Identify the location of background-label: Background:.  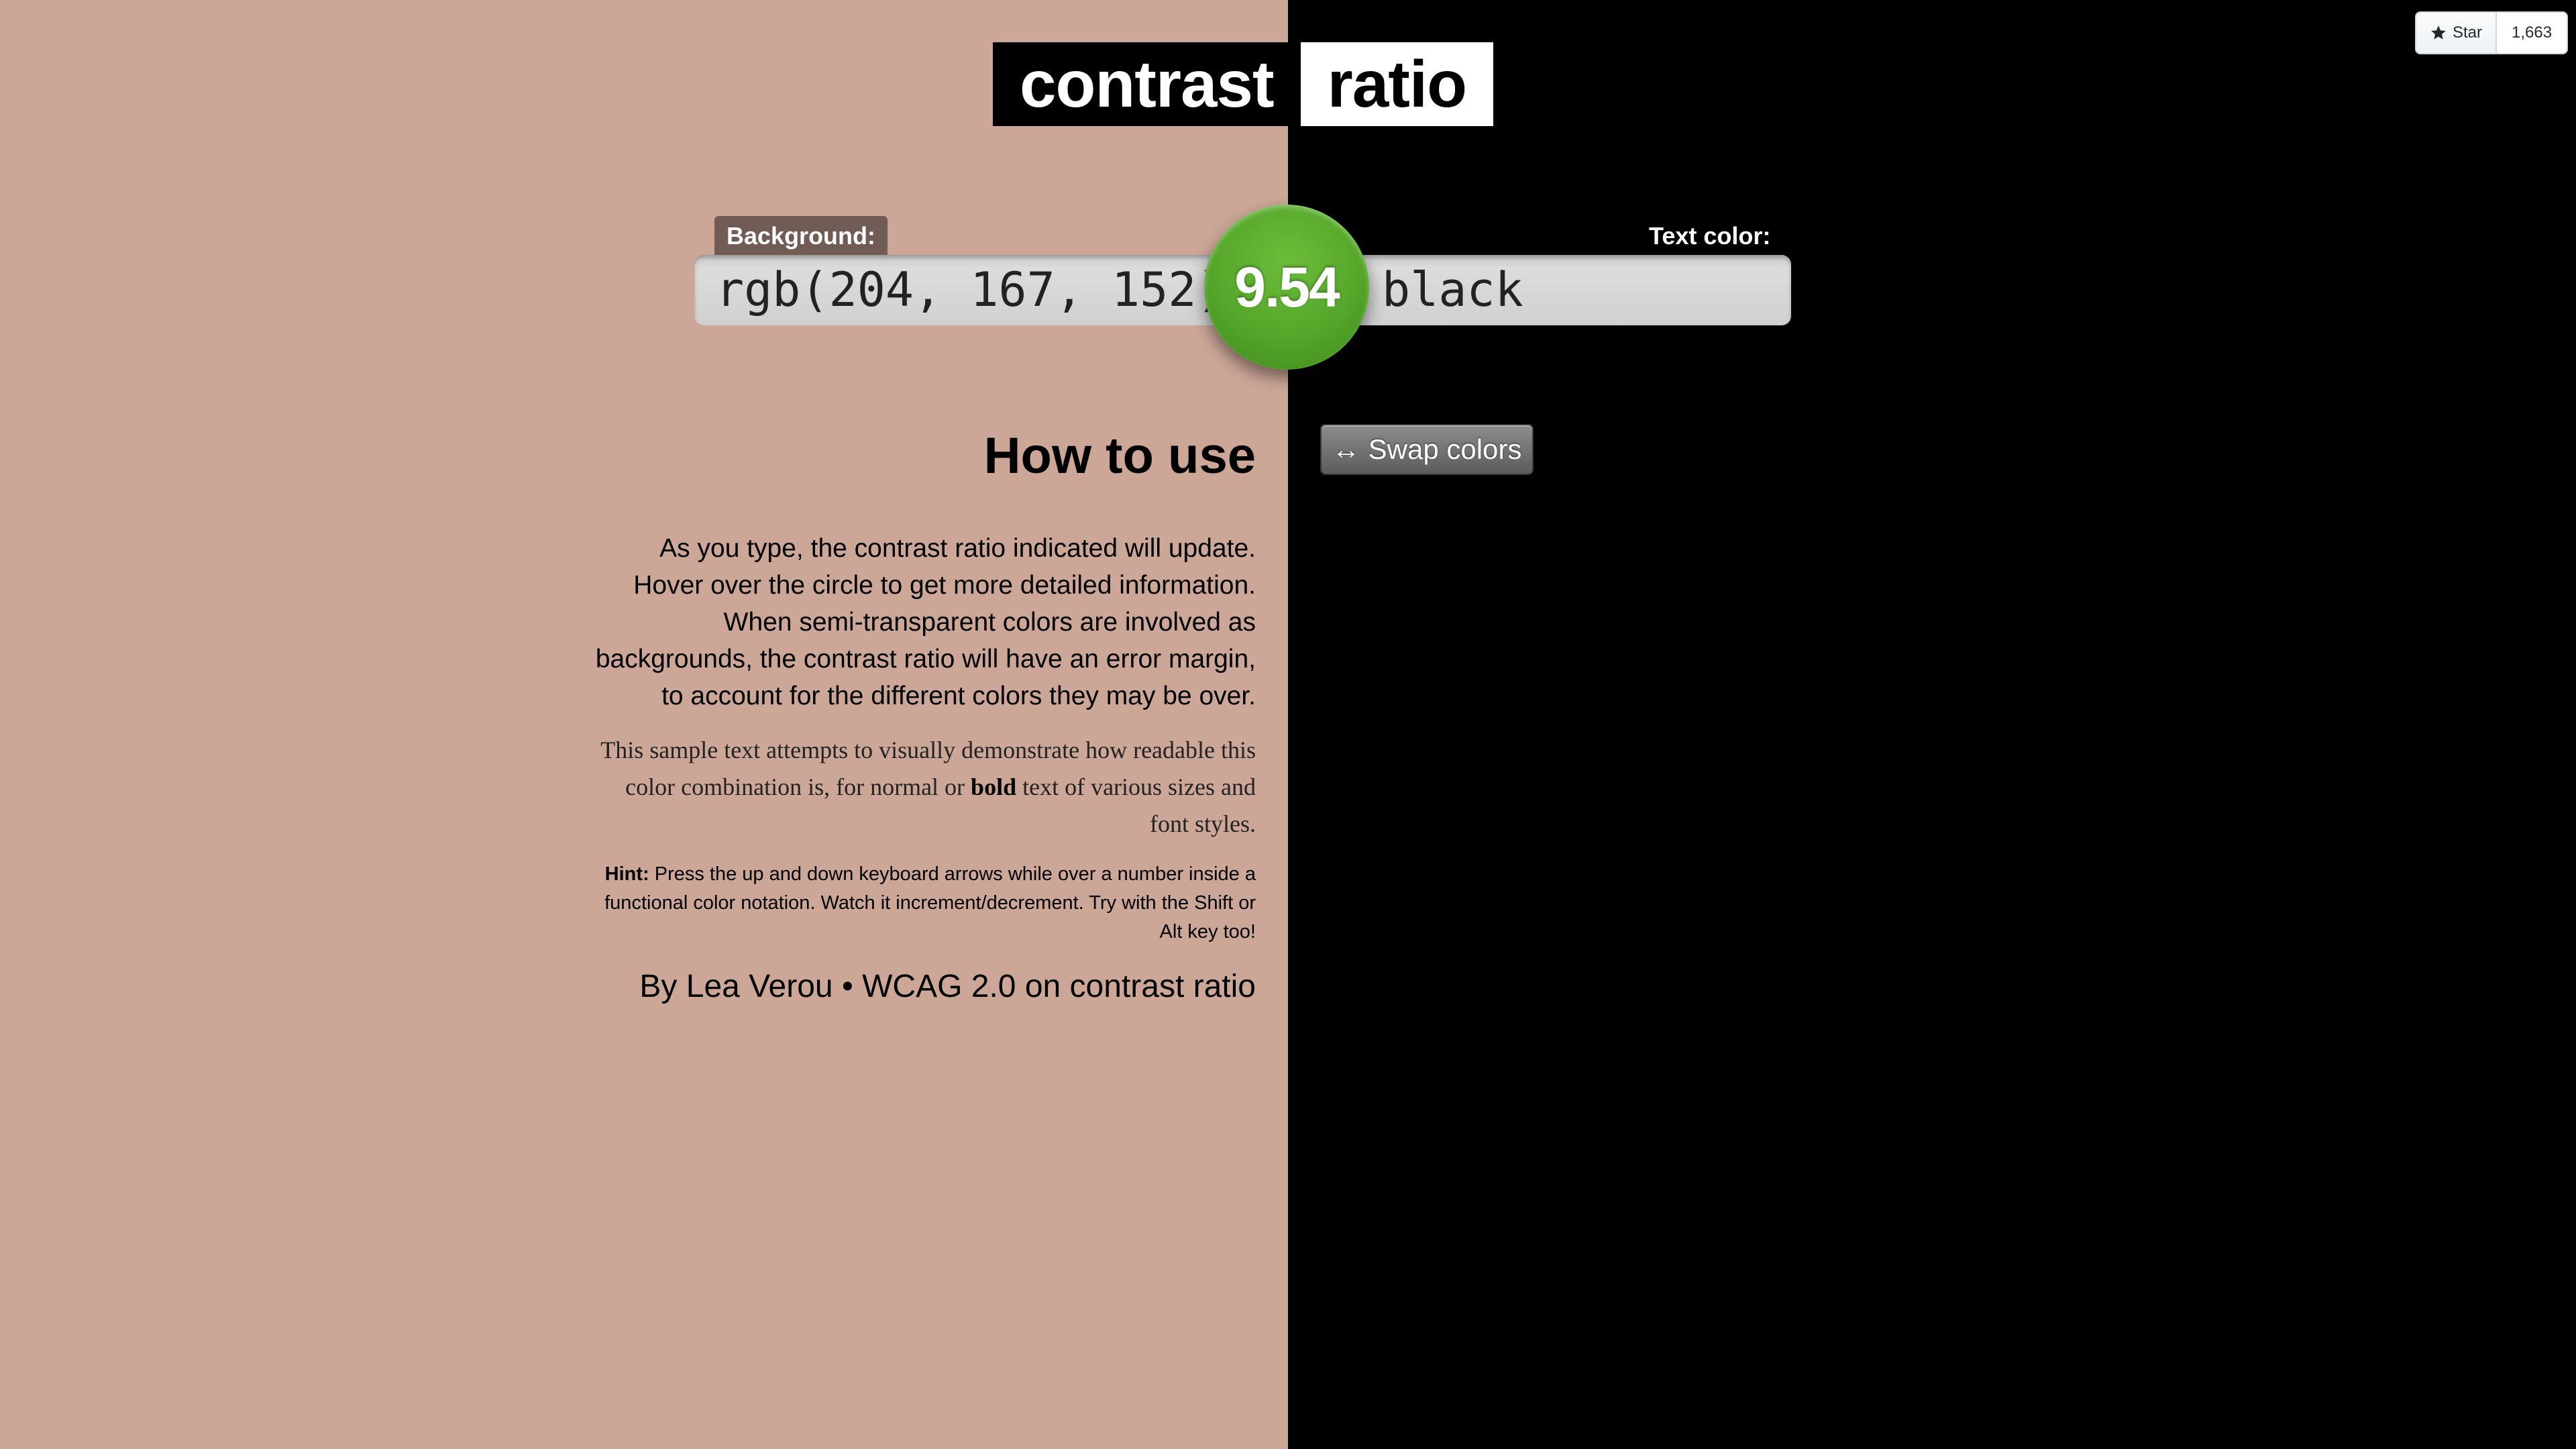
(801, 235).